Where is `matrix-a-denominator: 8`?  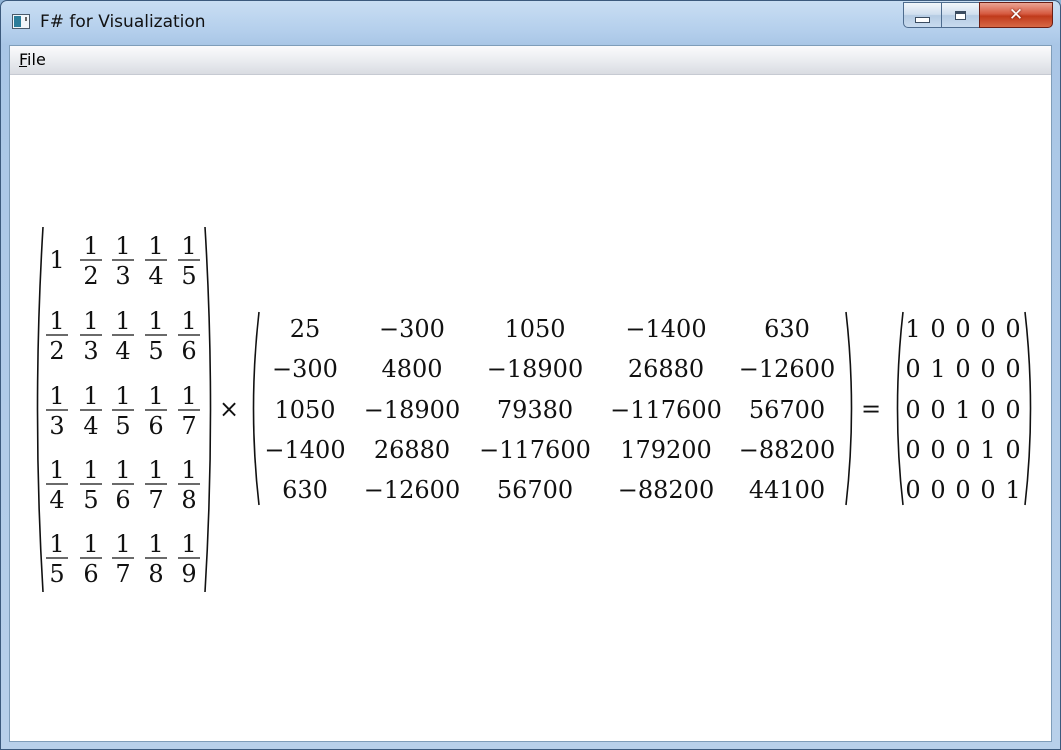 matrix-a-denominator: 8 is located at coordinates (155, 574).